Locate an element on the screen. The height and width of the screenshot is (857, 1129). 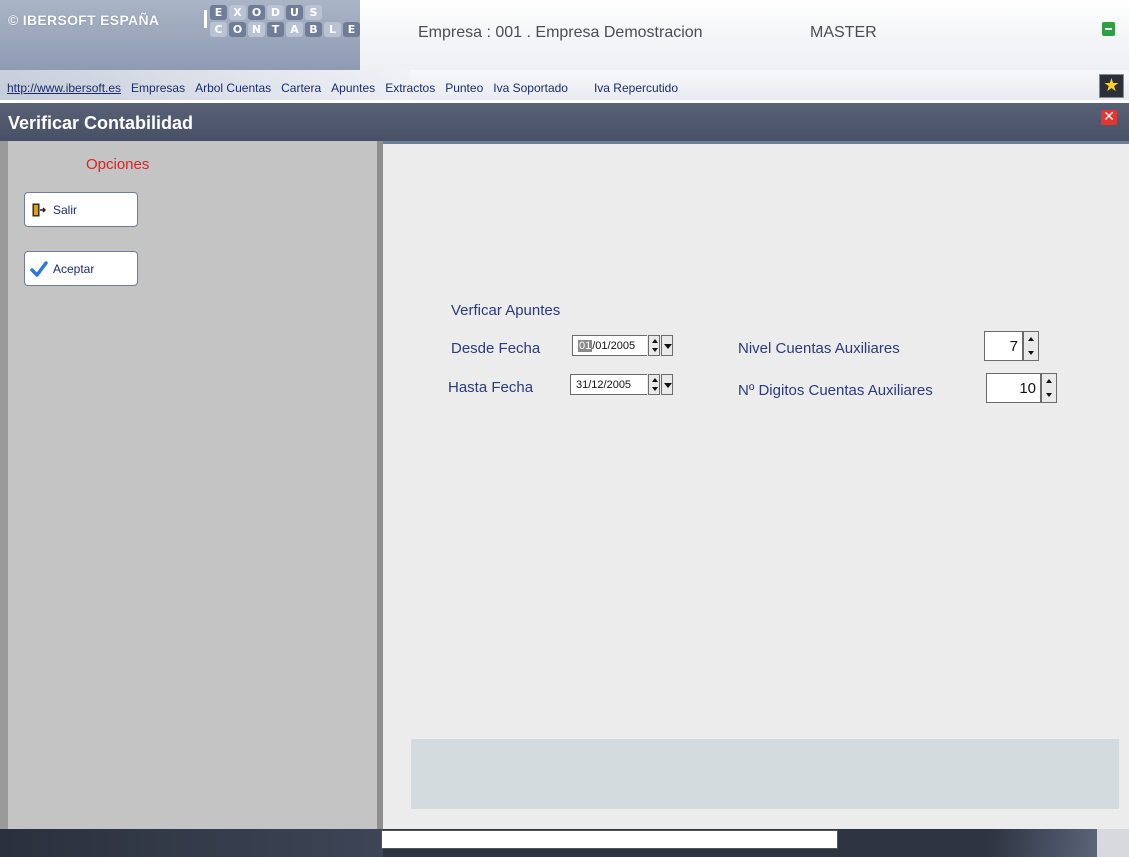
nivel-cuentas-spinner is located at coordinates (1031, 346).